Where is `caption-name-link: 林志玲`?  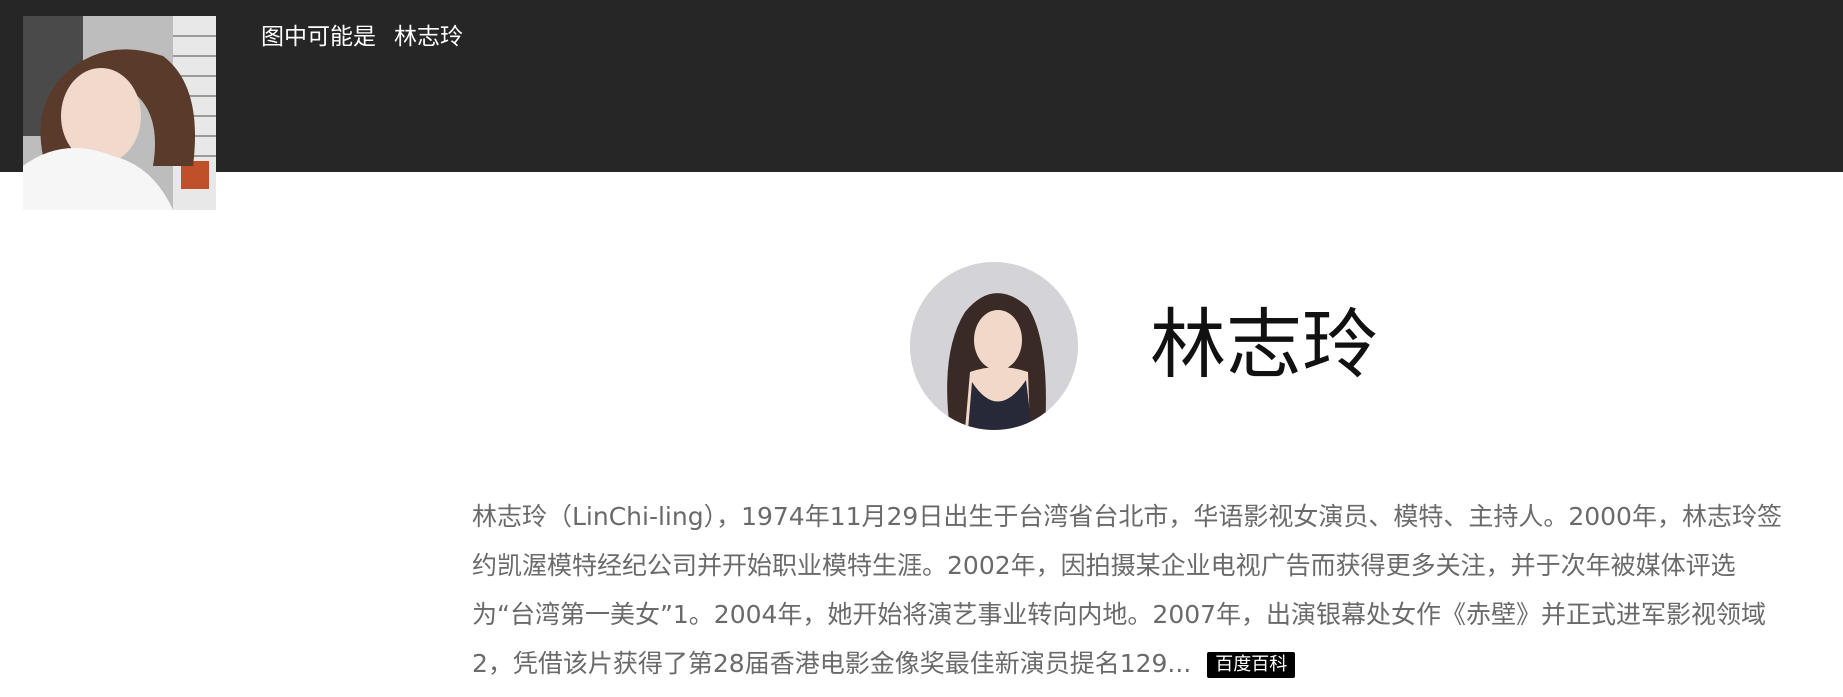
caption-name-link: 林志玲 is located at coordinates (428, 37).